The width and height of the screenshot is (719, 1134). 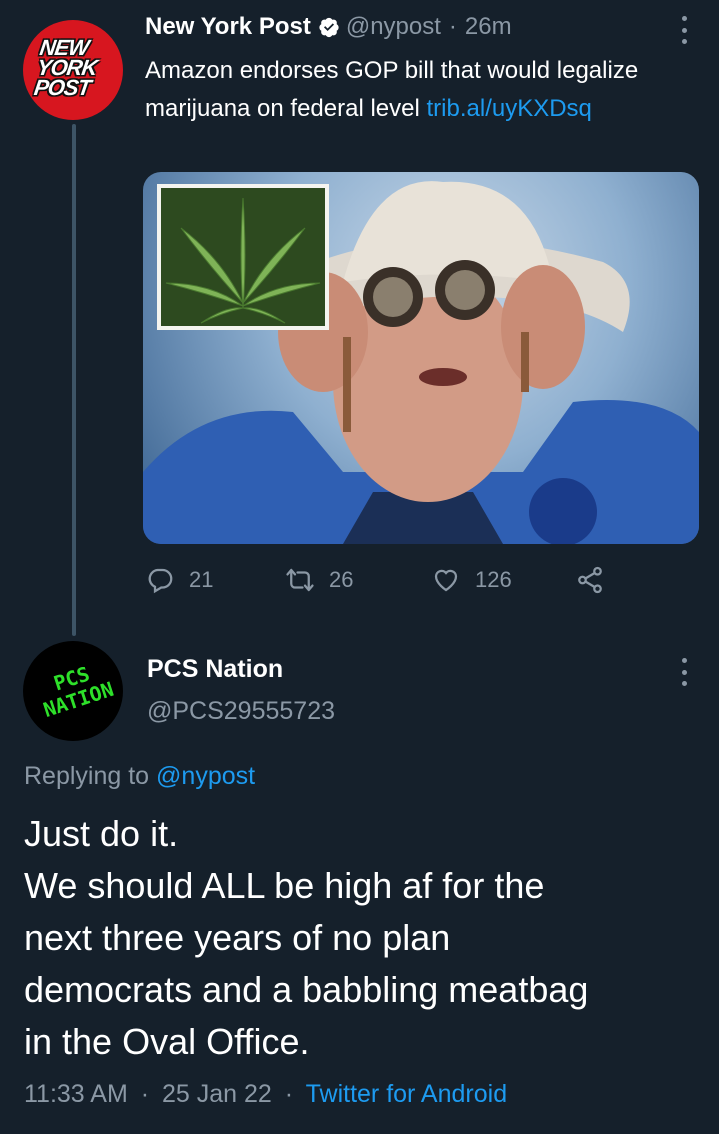 I want to click on tweet-time: 26m, so click(x=488, y=27).